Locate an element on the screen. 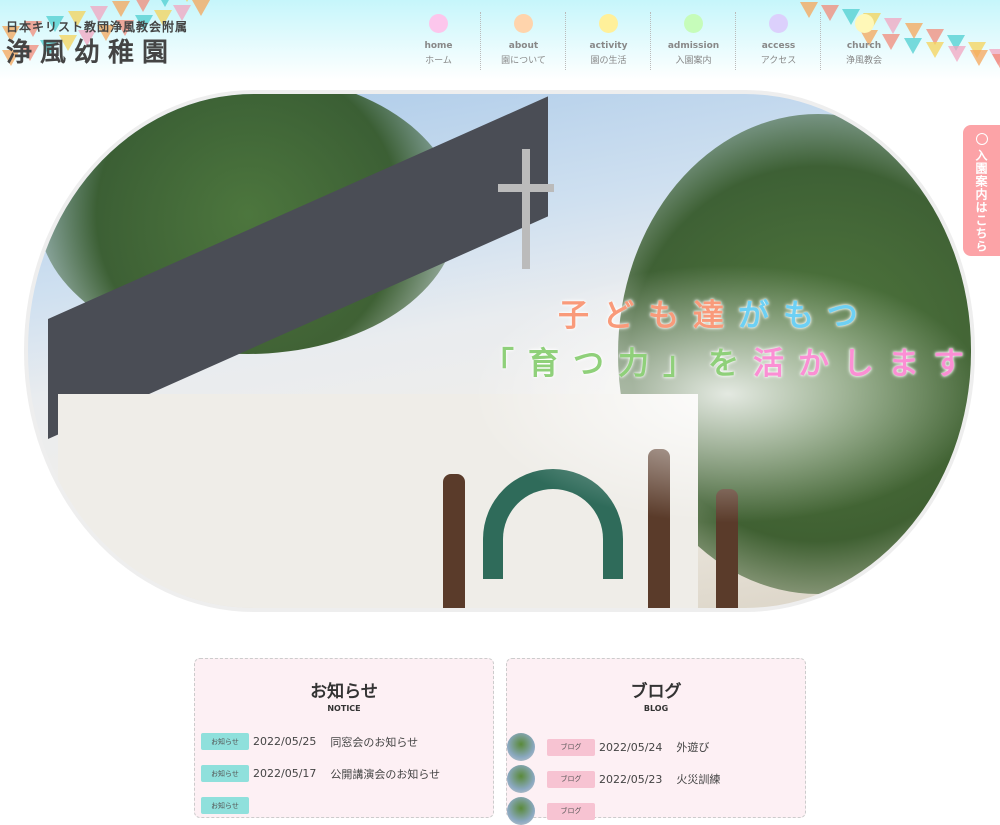 This screenshot has width=1000, height=825. catchphrase-segment: 「育つ力」を is located at coordinates (618, 364).